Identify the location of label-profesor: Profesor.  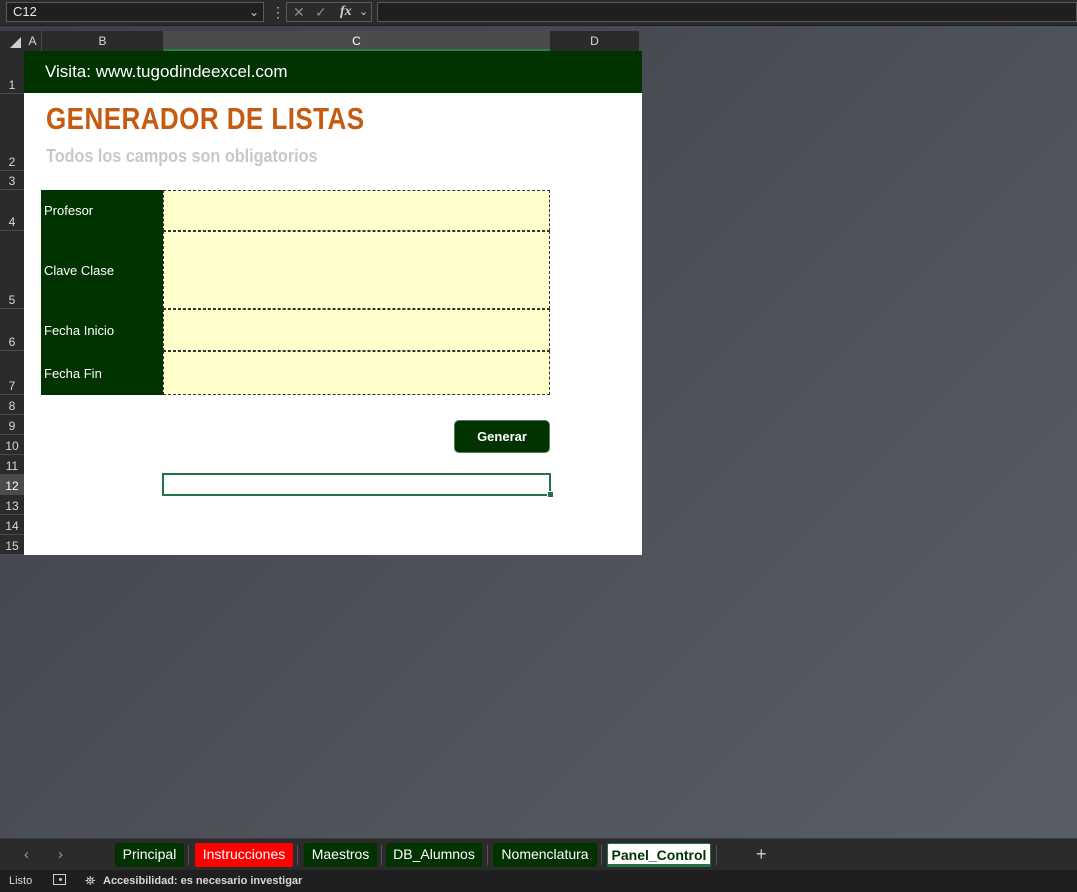
(102, 210).